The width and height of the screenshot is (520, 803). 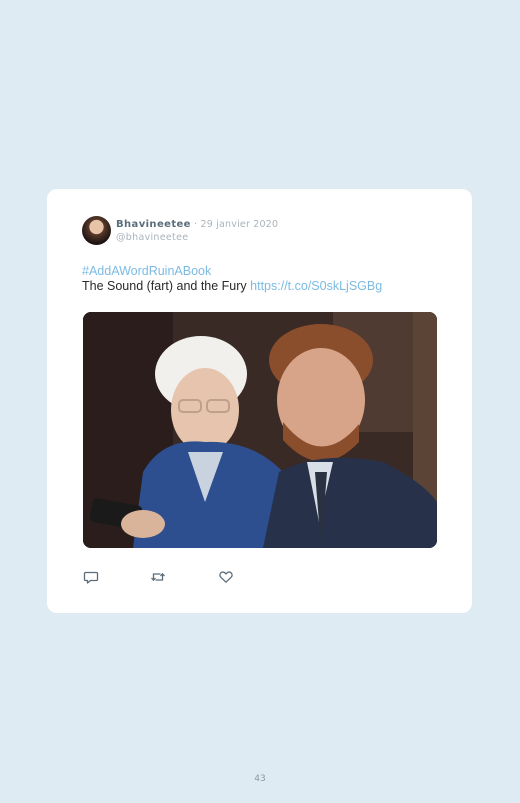 What do you see at coordinates (260, 779) in the screenshot?
I see `page-number: 43` at bounding box center [260, 779].